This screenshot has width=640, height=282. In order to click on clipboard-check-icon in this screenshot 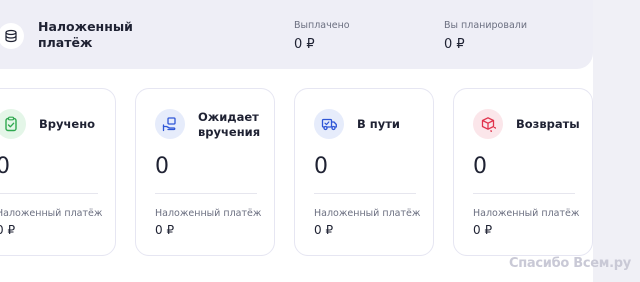, I will do `click(13, 124)`.